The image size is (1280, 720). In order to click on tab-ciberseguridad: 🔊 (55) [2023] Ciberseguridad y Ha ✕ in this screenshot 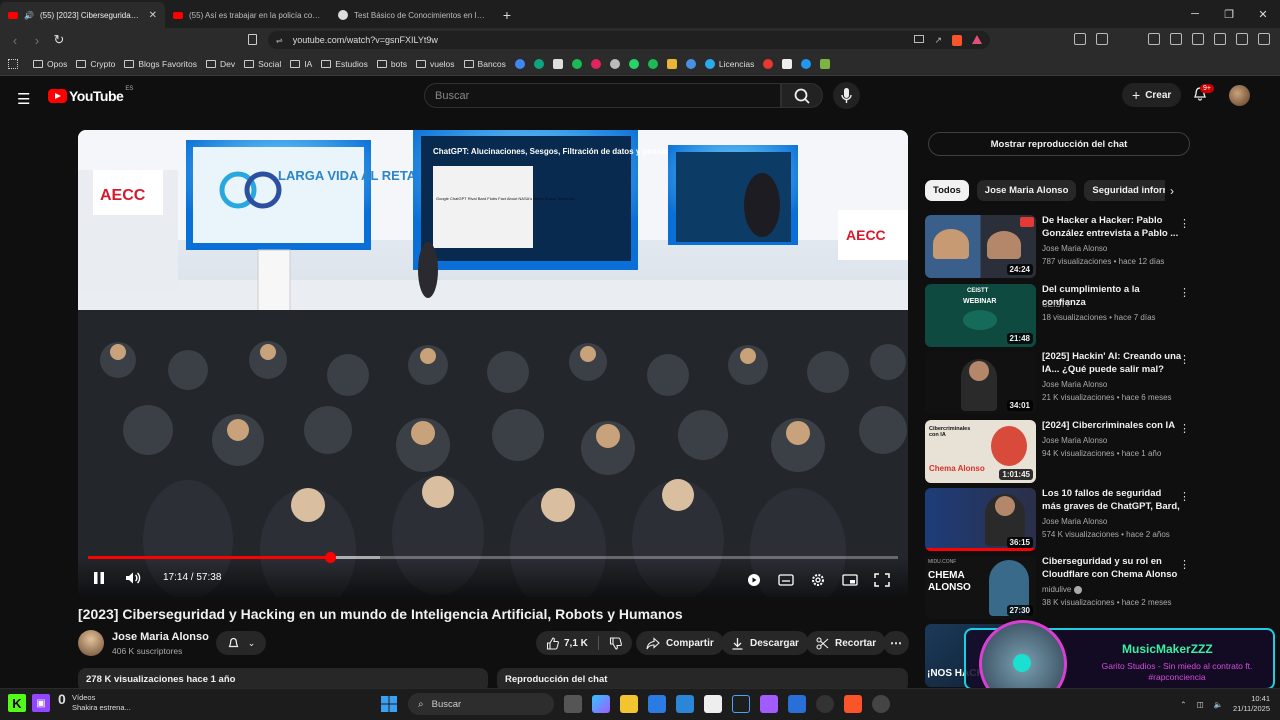, I will do `click(82, 15)`.